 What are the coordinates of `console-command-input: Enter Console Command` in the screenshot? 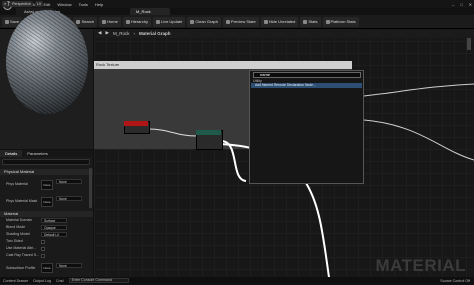 It's located at (98, 280).